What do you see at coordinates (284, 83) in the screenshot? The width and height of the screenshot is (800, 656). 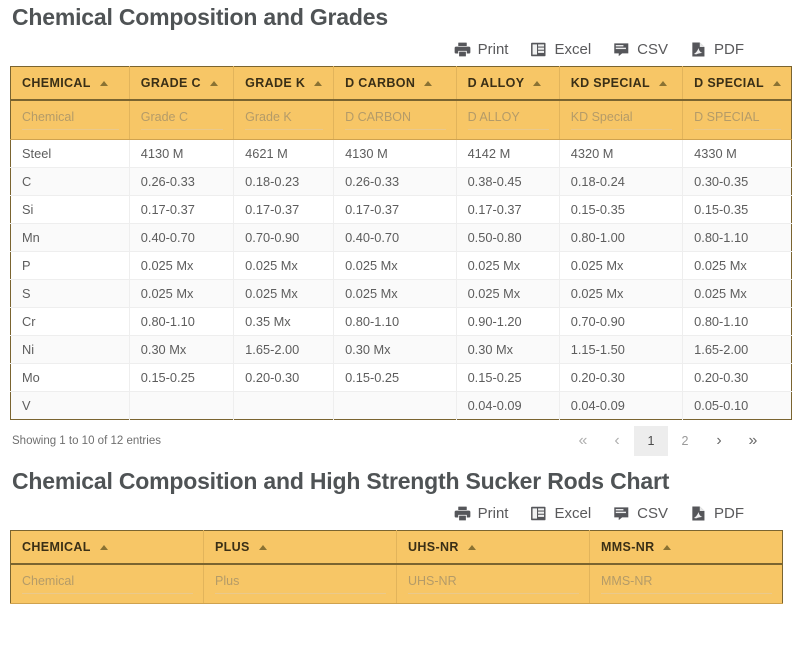 I see `column-header-grade-k: GRADE K` at bounding box center [284, 83].